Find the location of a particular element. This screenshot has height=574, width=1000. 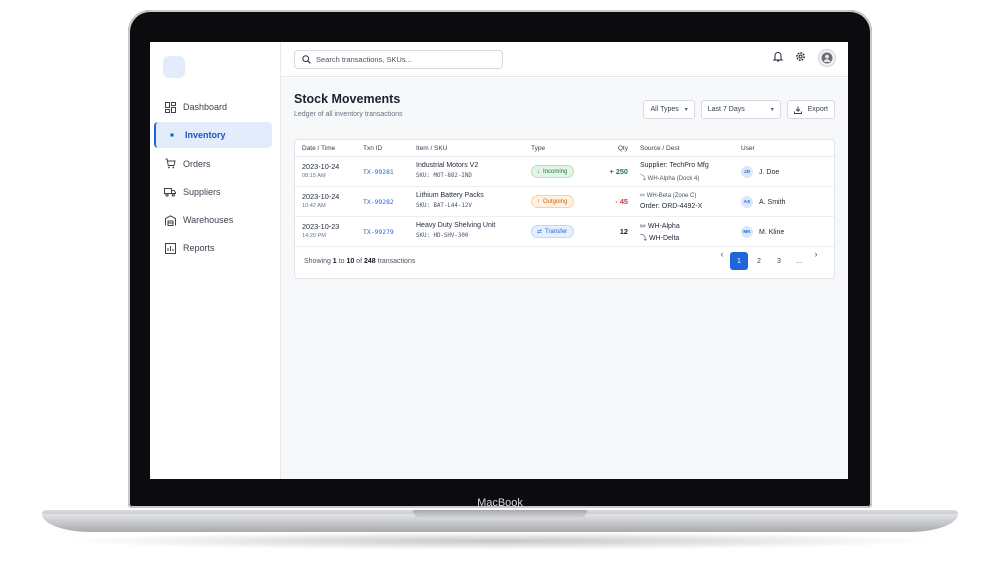

column-header-user: User is located at coordinates (748, 148).